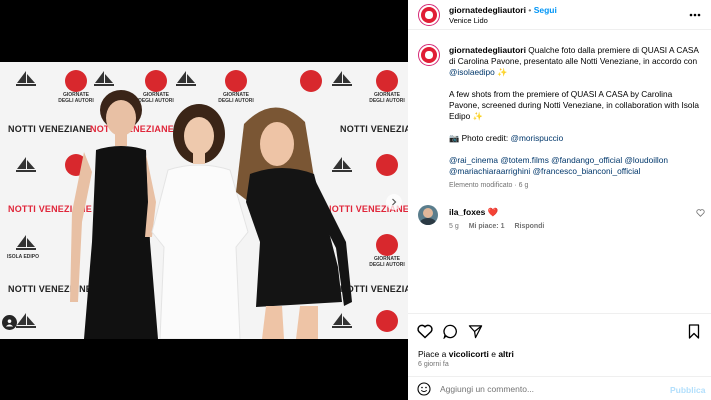  Describe the element at coordinates (468, 20) in the screenshot. I see `post-location: Venice Lido` at that location.